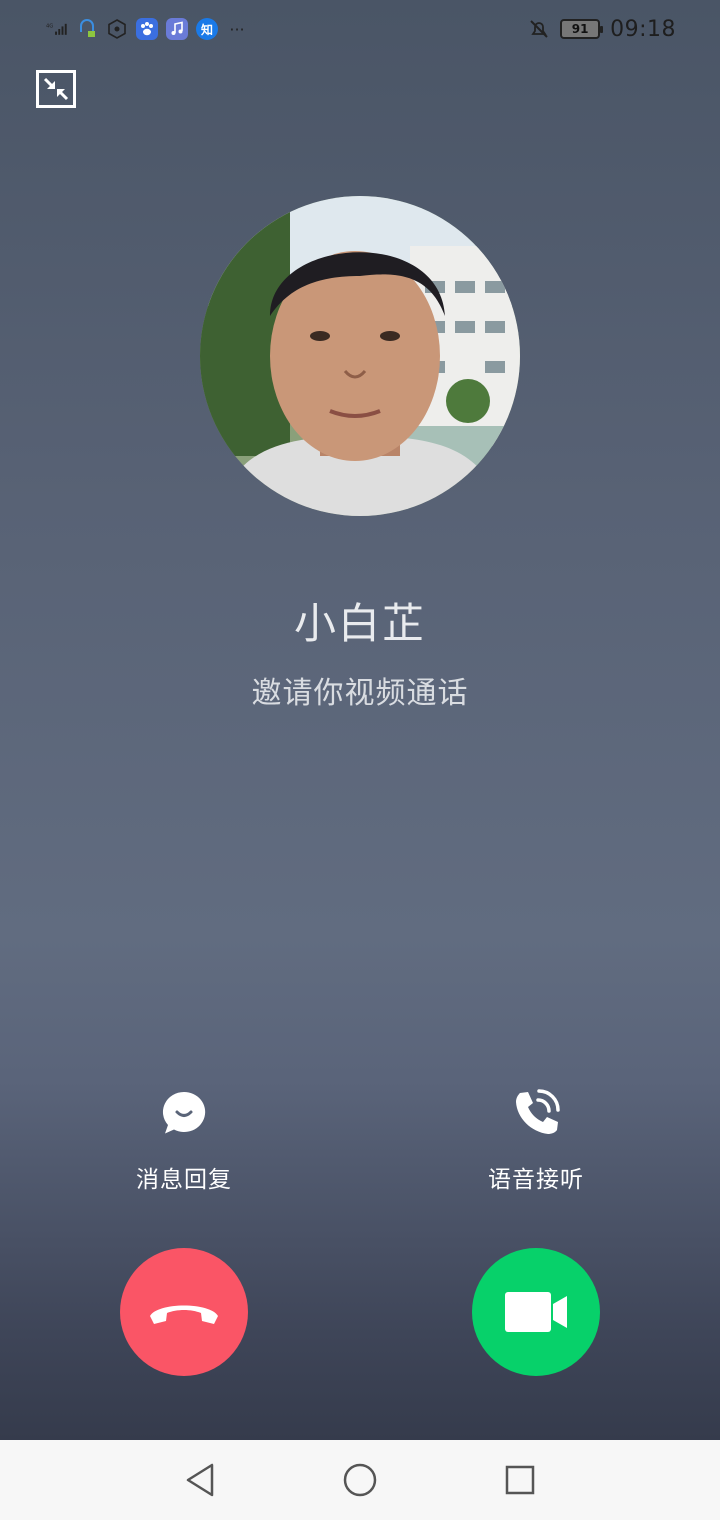  Describe the element at coordinates (184, 1180) in the screenshot. I see `message-reply-label: 消息回复` at that location.